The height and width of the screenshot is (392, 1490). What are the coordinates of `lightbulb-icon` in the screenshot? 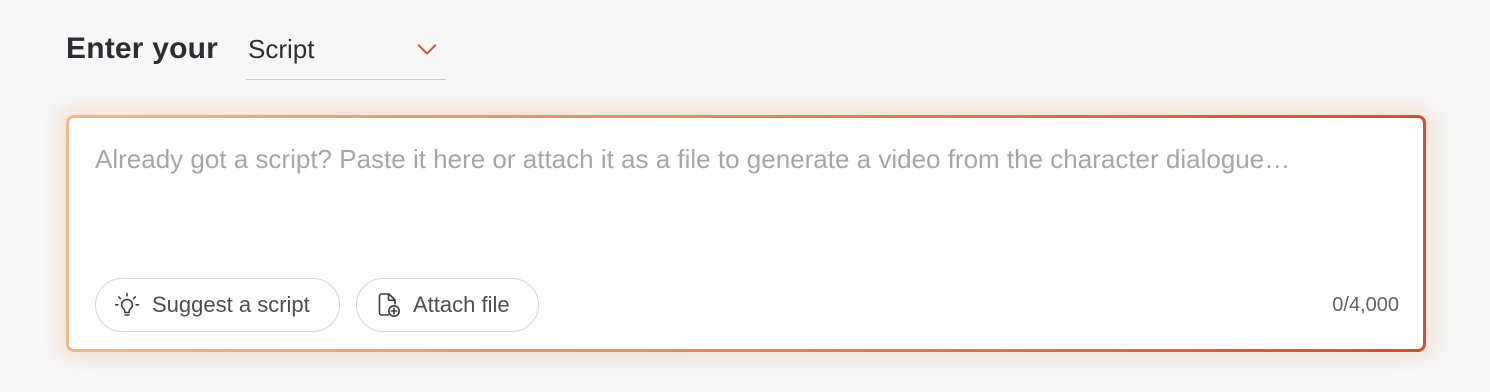 It's located at (127, 304).